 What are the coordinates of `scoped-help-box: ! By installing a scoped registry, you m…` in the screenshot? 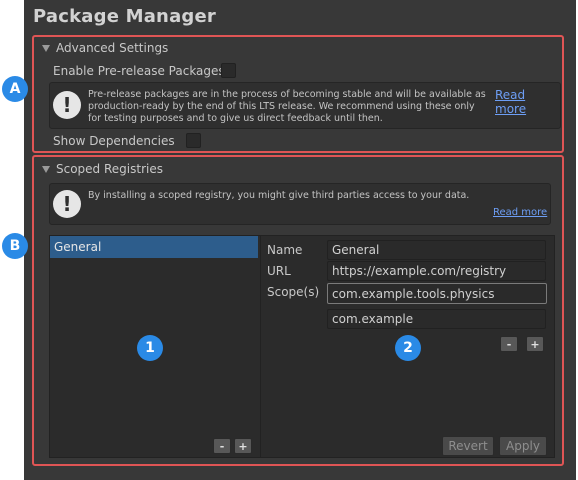 It's located at (300, 204).